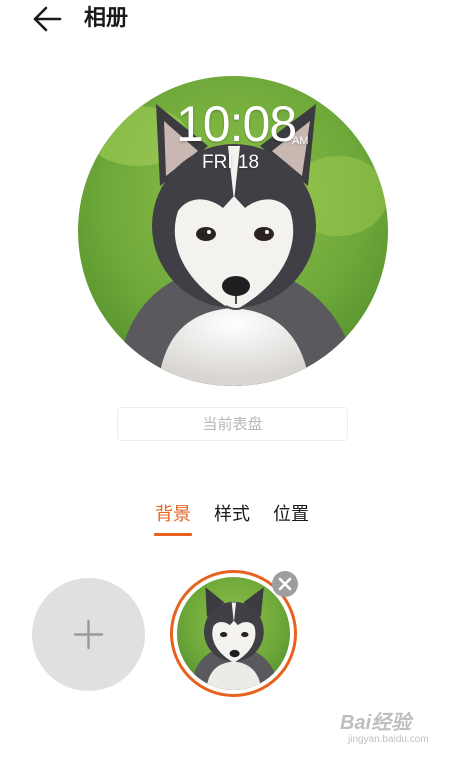 This screenshot has width=461, height=760. I want to click on tab-style: 样式, so click(232, 515).